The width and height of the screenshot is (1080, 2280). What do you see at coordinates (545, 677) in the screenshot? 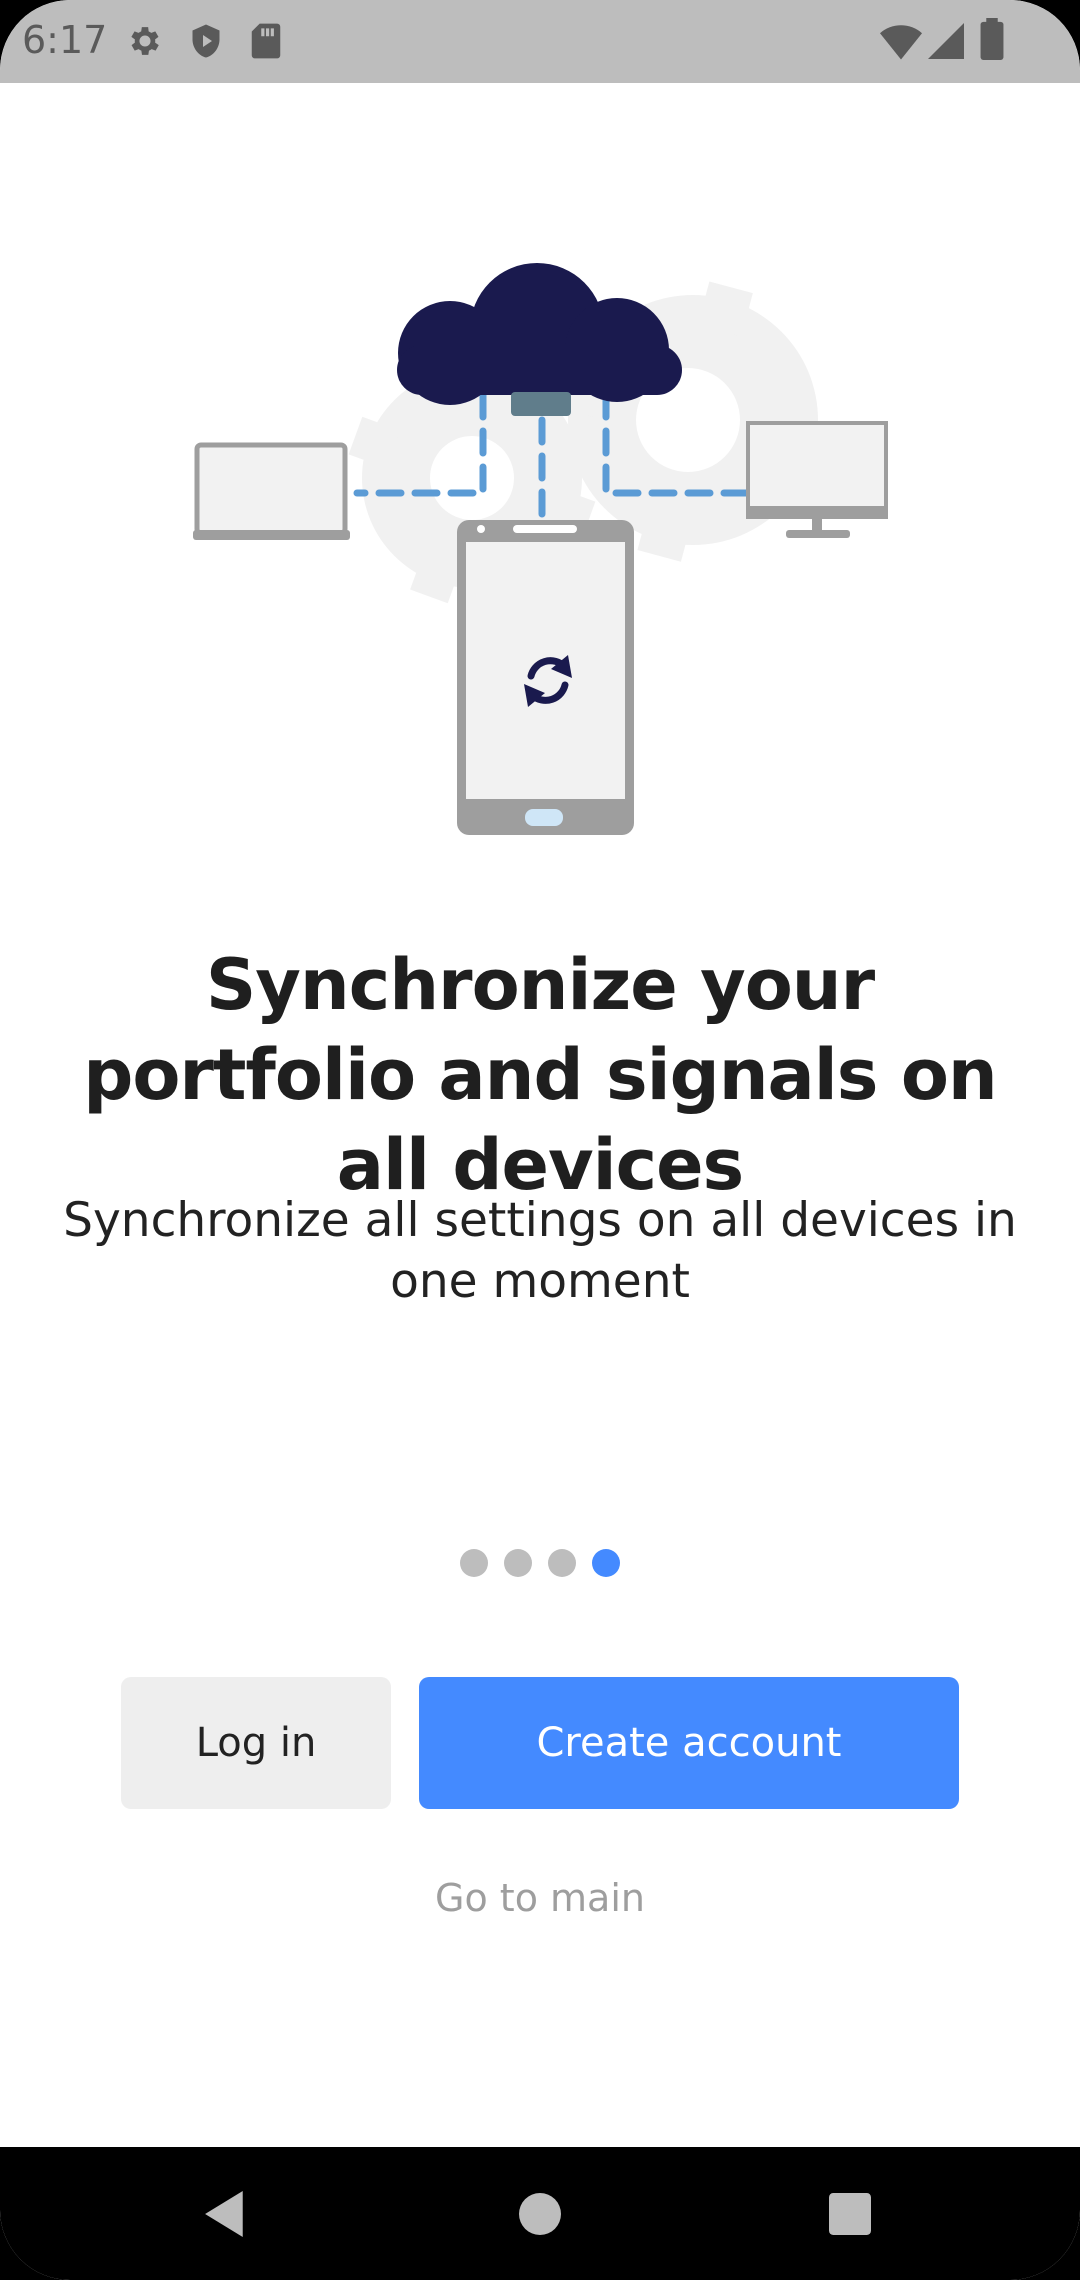
I see `phone-icon` at bounding box center [545, 677].